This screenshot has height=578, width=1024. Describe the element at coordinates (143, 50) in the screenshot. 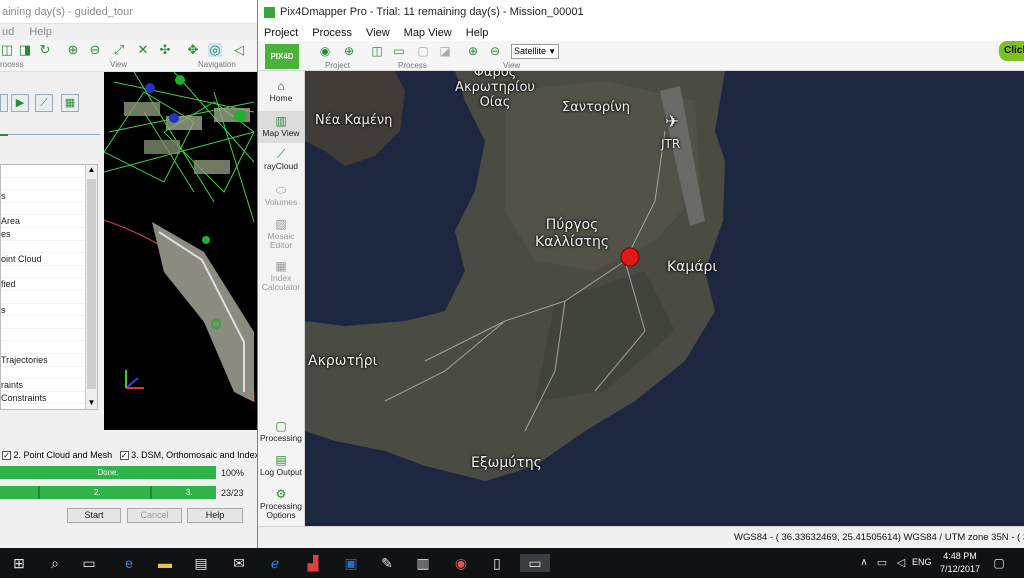

I see `shrink-icon: ✕` at that location.